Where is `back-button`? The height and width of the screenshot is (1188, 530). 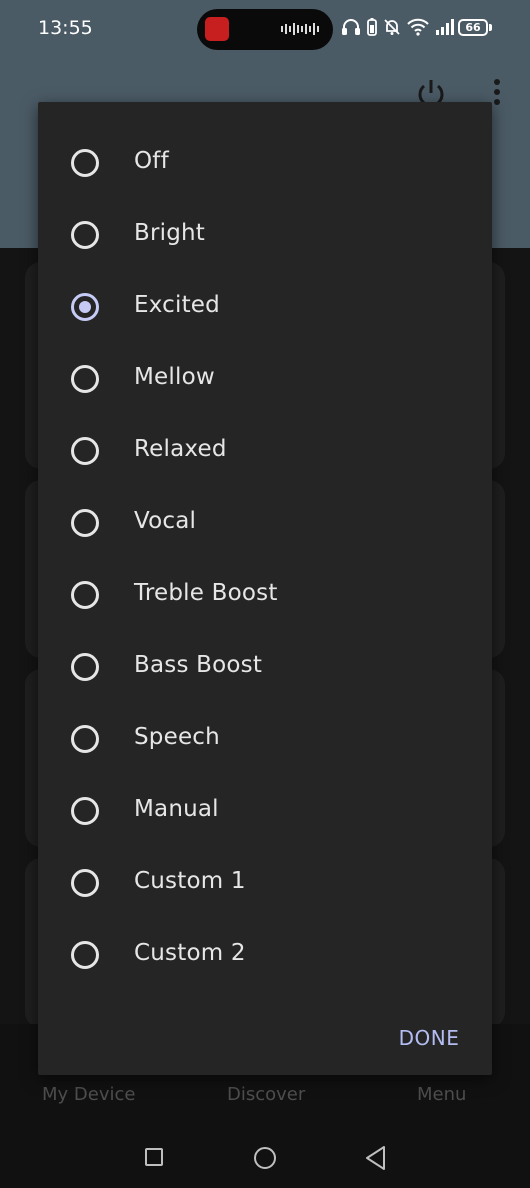 back-button is located at coordinates (376, 1158).